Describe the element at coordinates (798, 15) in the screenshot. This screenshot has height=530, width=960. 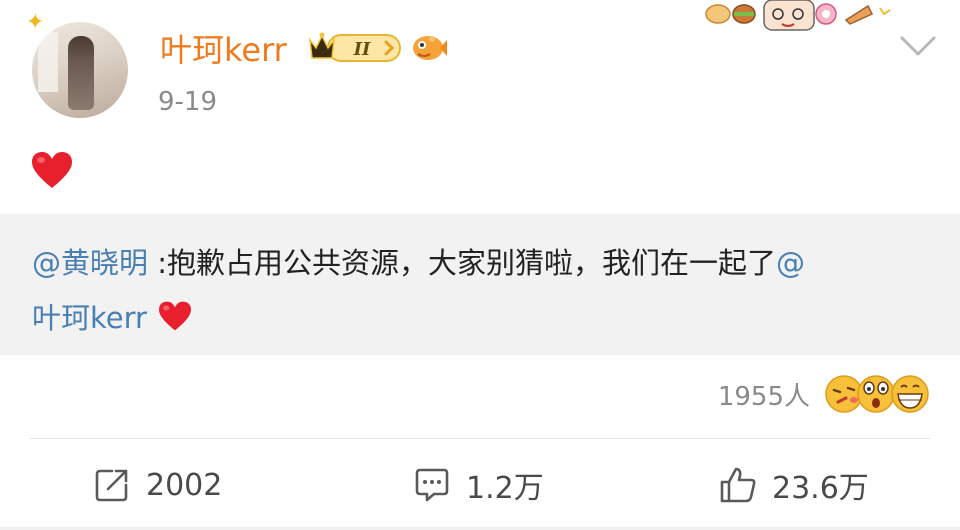
I see `decoration-card-icon` at that location.